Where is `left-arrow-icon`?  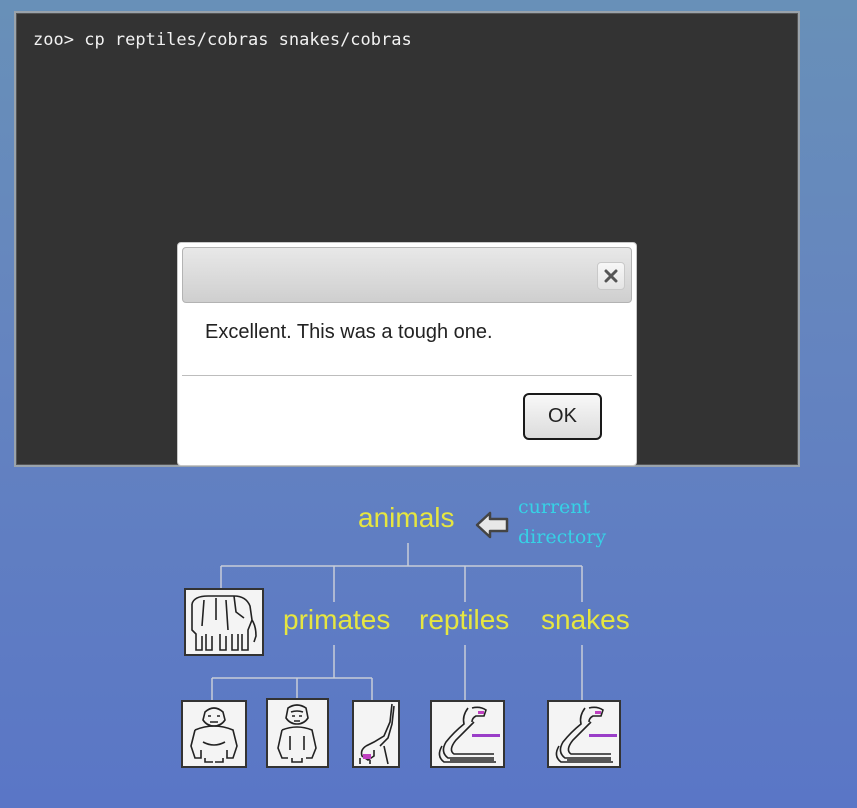
left-arrow-icon is located at coordinates (492, 525).